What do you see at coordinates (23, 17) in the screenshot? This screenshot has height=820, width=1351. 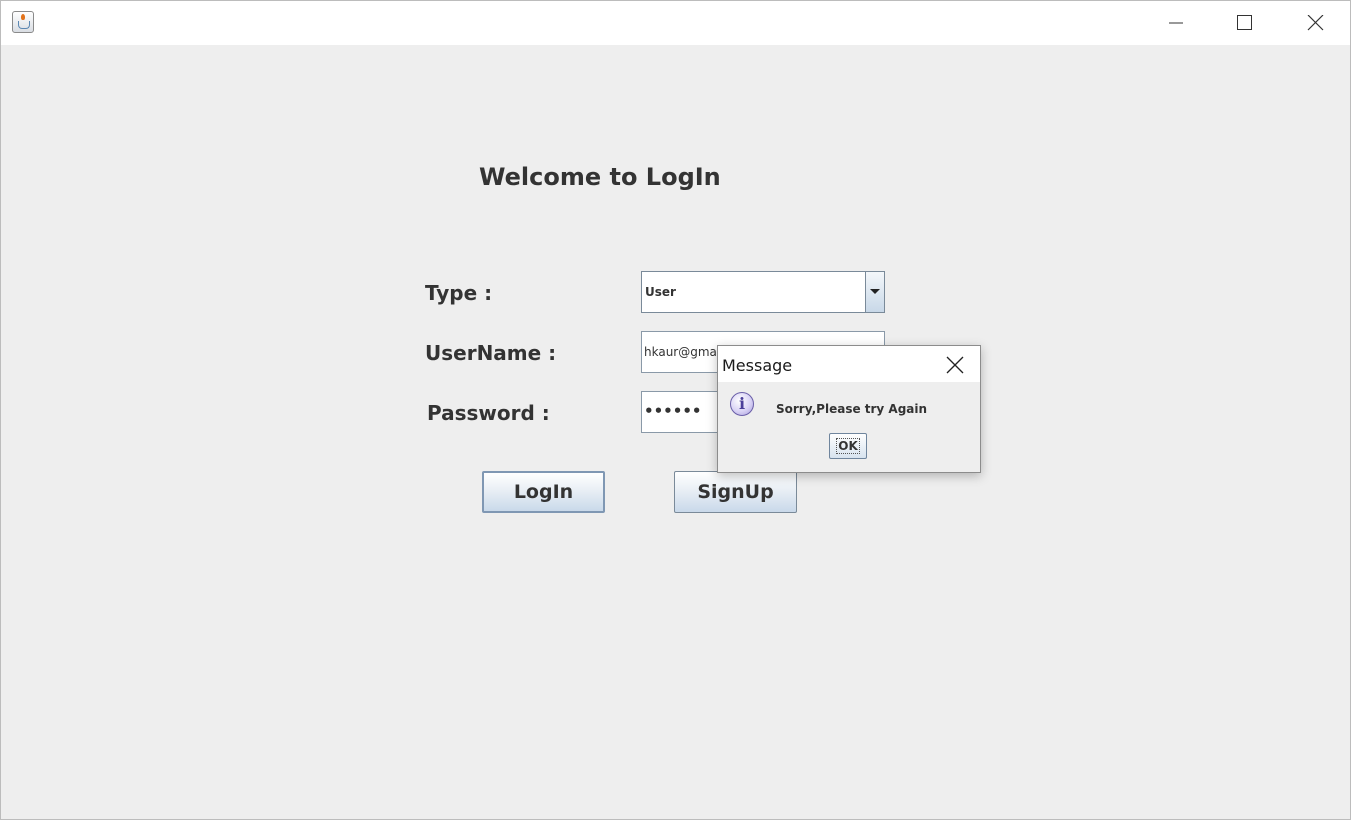 I see `flame-shape` at bounding box center [23, 17].